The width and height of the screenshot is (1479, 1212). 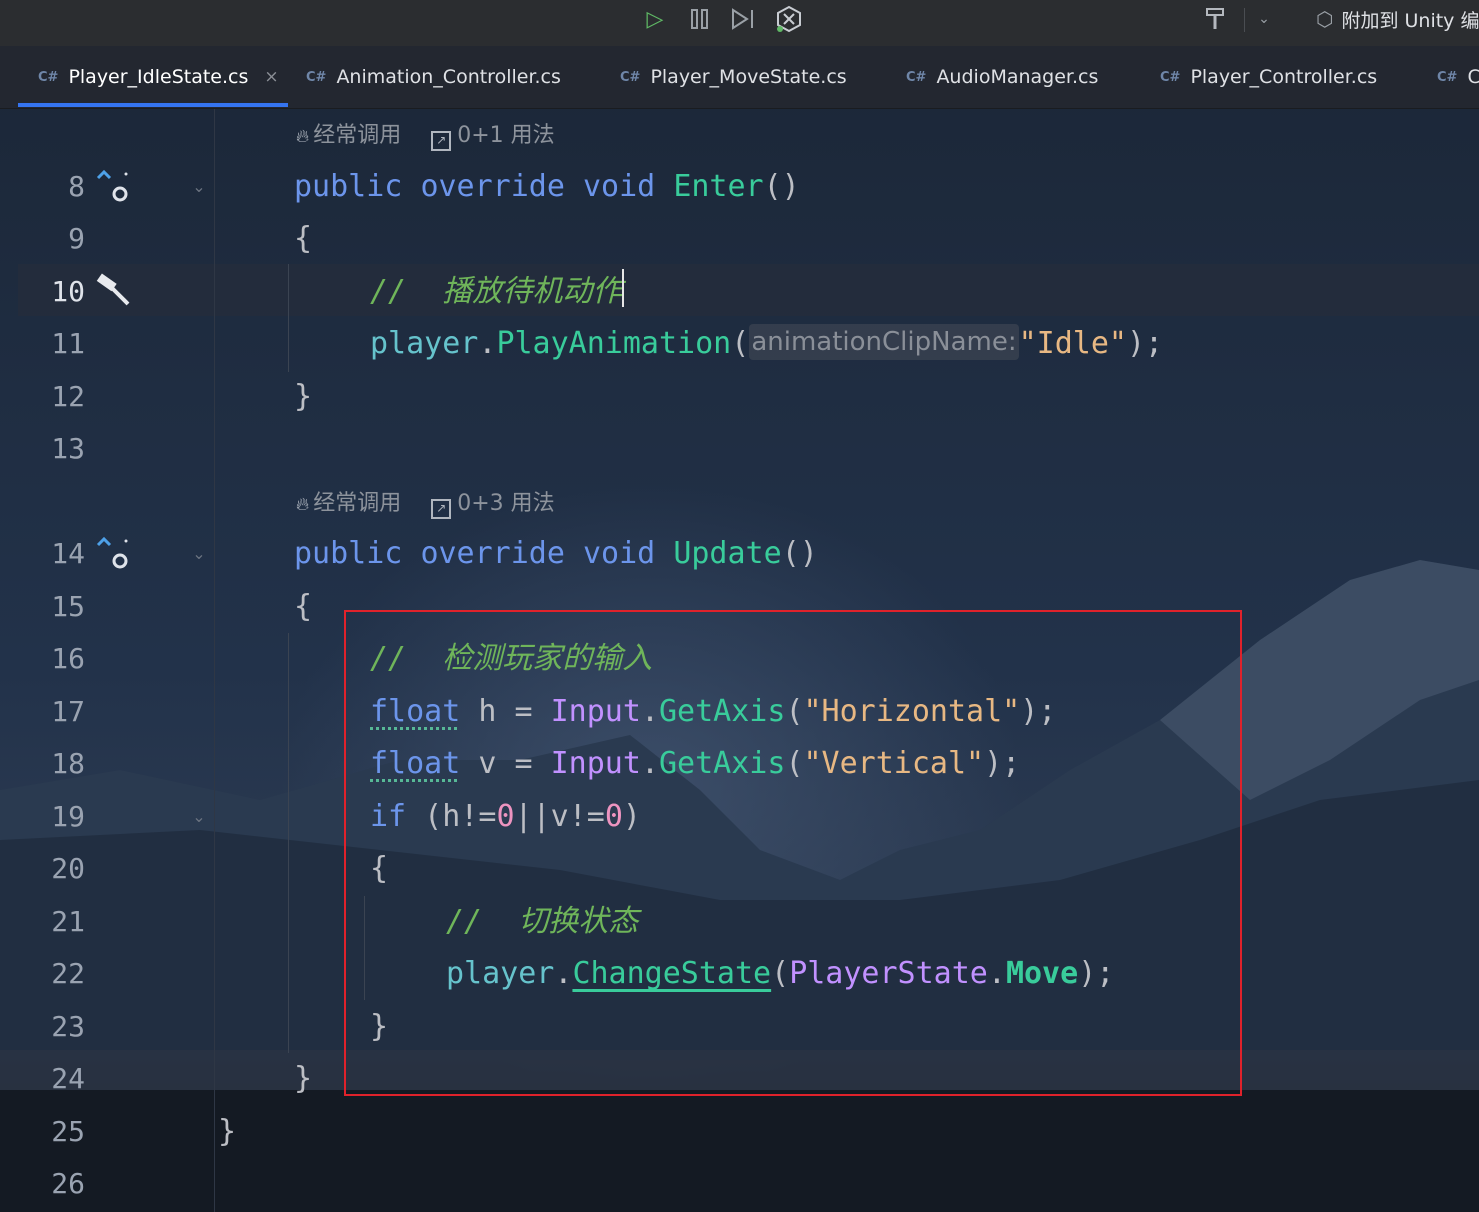 What do you see at coordinates (748, 77) in the screenshot?
I see `tab-label: Player_MoveState.cs` at bounding box center [748, 77].